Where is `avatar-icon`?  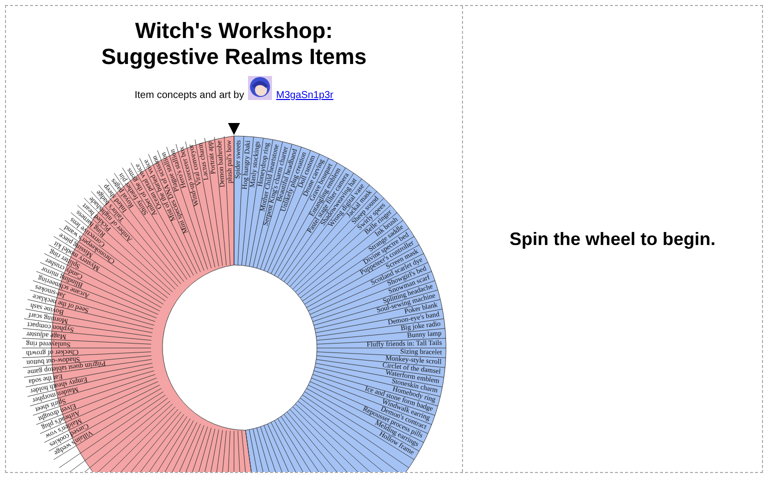 avatar-icon is located at coordinates (260, 88).